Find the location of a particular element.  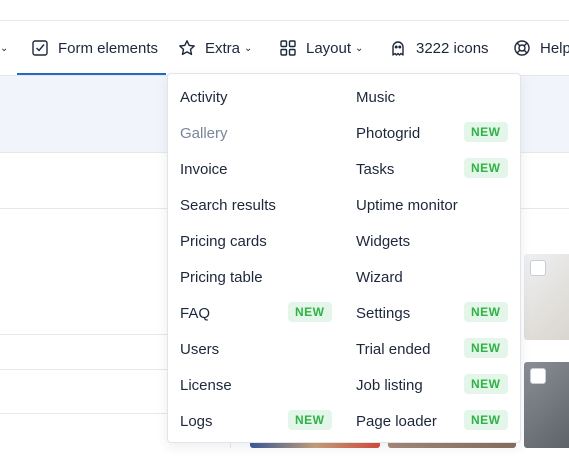

nav-item-layout: Layout ⌄ is located at coordinates (321, 48).